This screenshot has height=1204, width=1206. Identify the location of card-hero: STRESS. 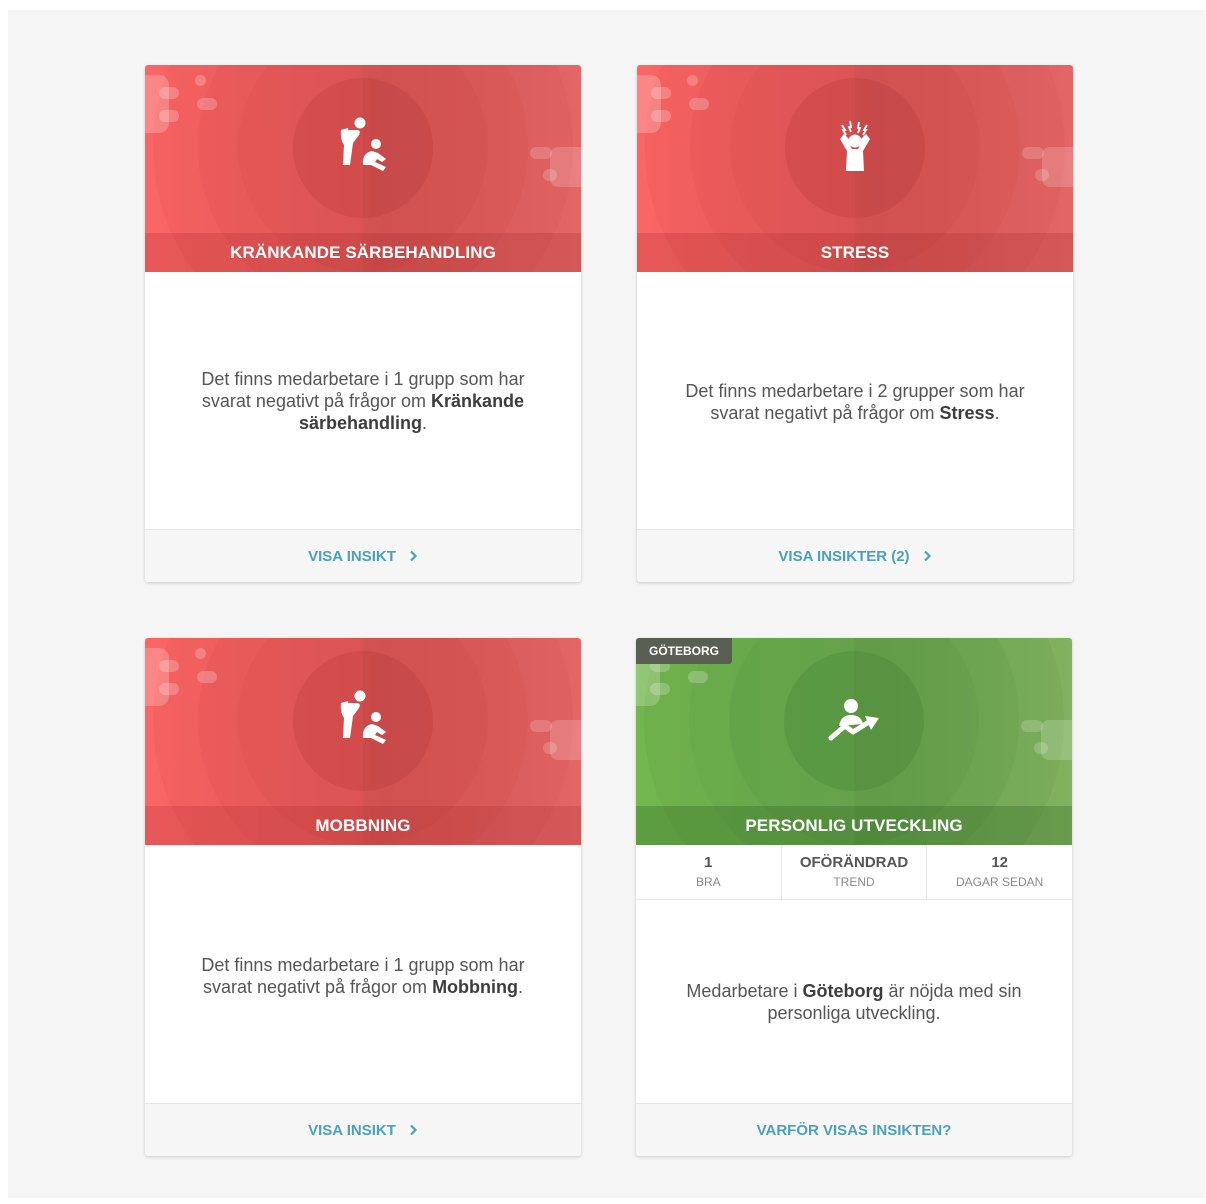
(855, 168).